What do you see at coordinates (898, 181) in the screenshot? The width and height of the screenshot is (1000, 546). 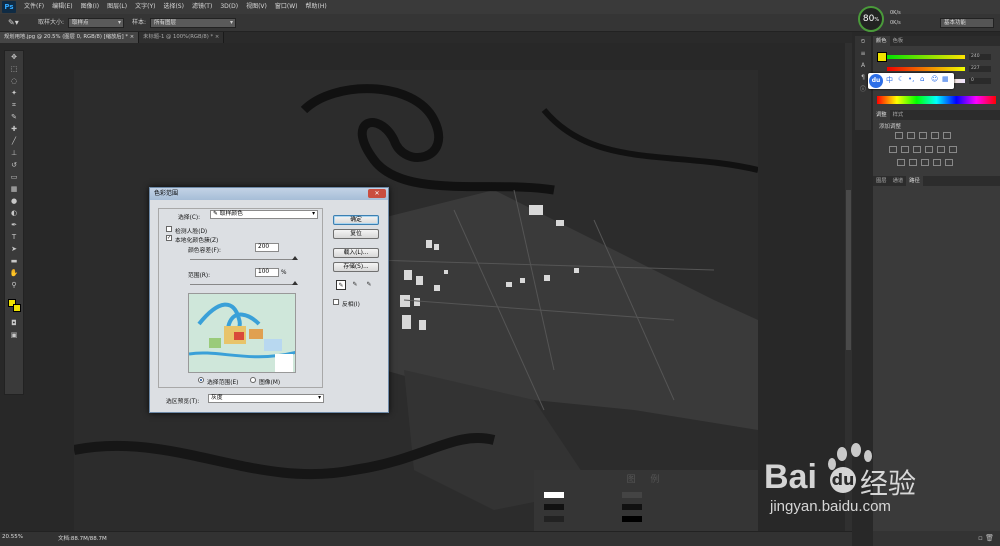 I see `tab-channels: 通道` at bounding box center [898, 181].